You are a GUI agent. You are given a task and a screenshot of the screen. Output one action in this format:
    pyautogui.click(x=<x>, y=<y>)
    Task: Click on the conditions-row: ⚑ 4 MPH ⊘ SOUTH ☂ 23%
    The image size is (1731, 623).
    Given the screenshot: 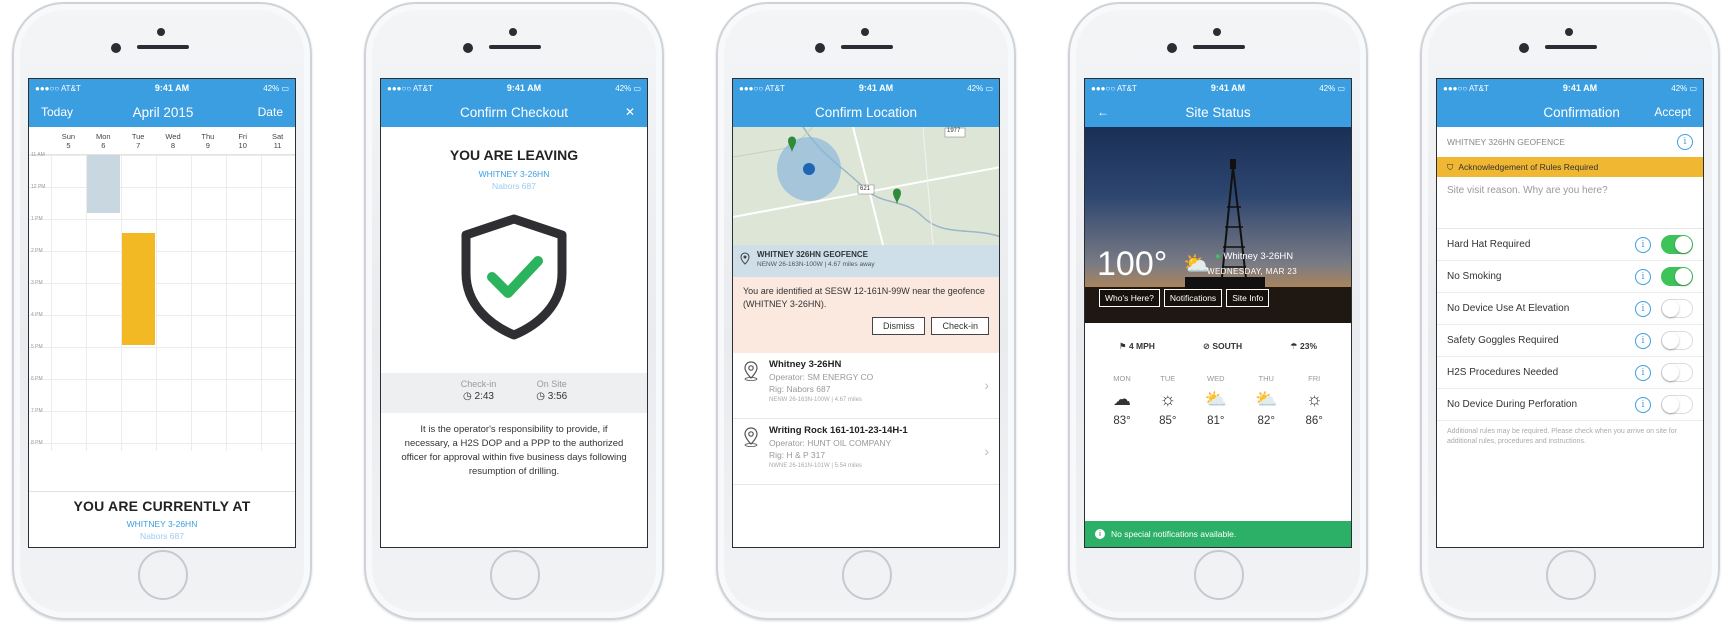 What is the action you would take?
    pyautogui.click(x=1218, y=337)
    